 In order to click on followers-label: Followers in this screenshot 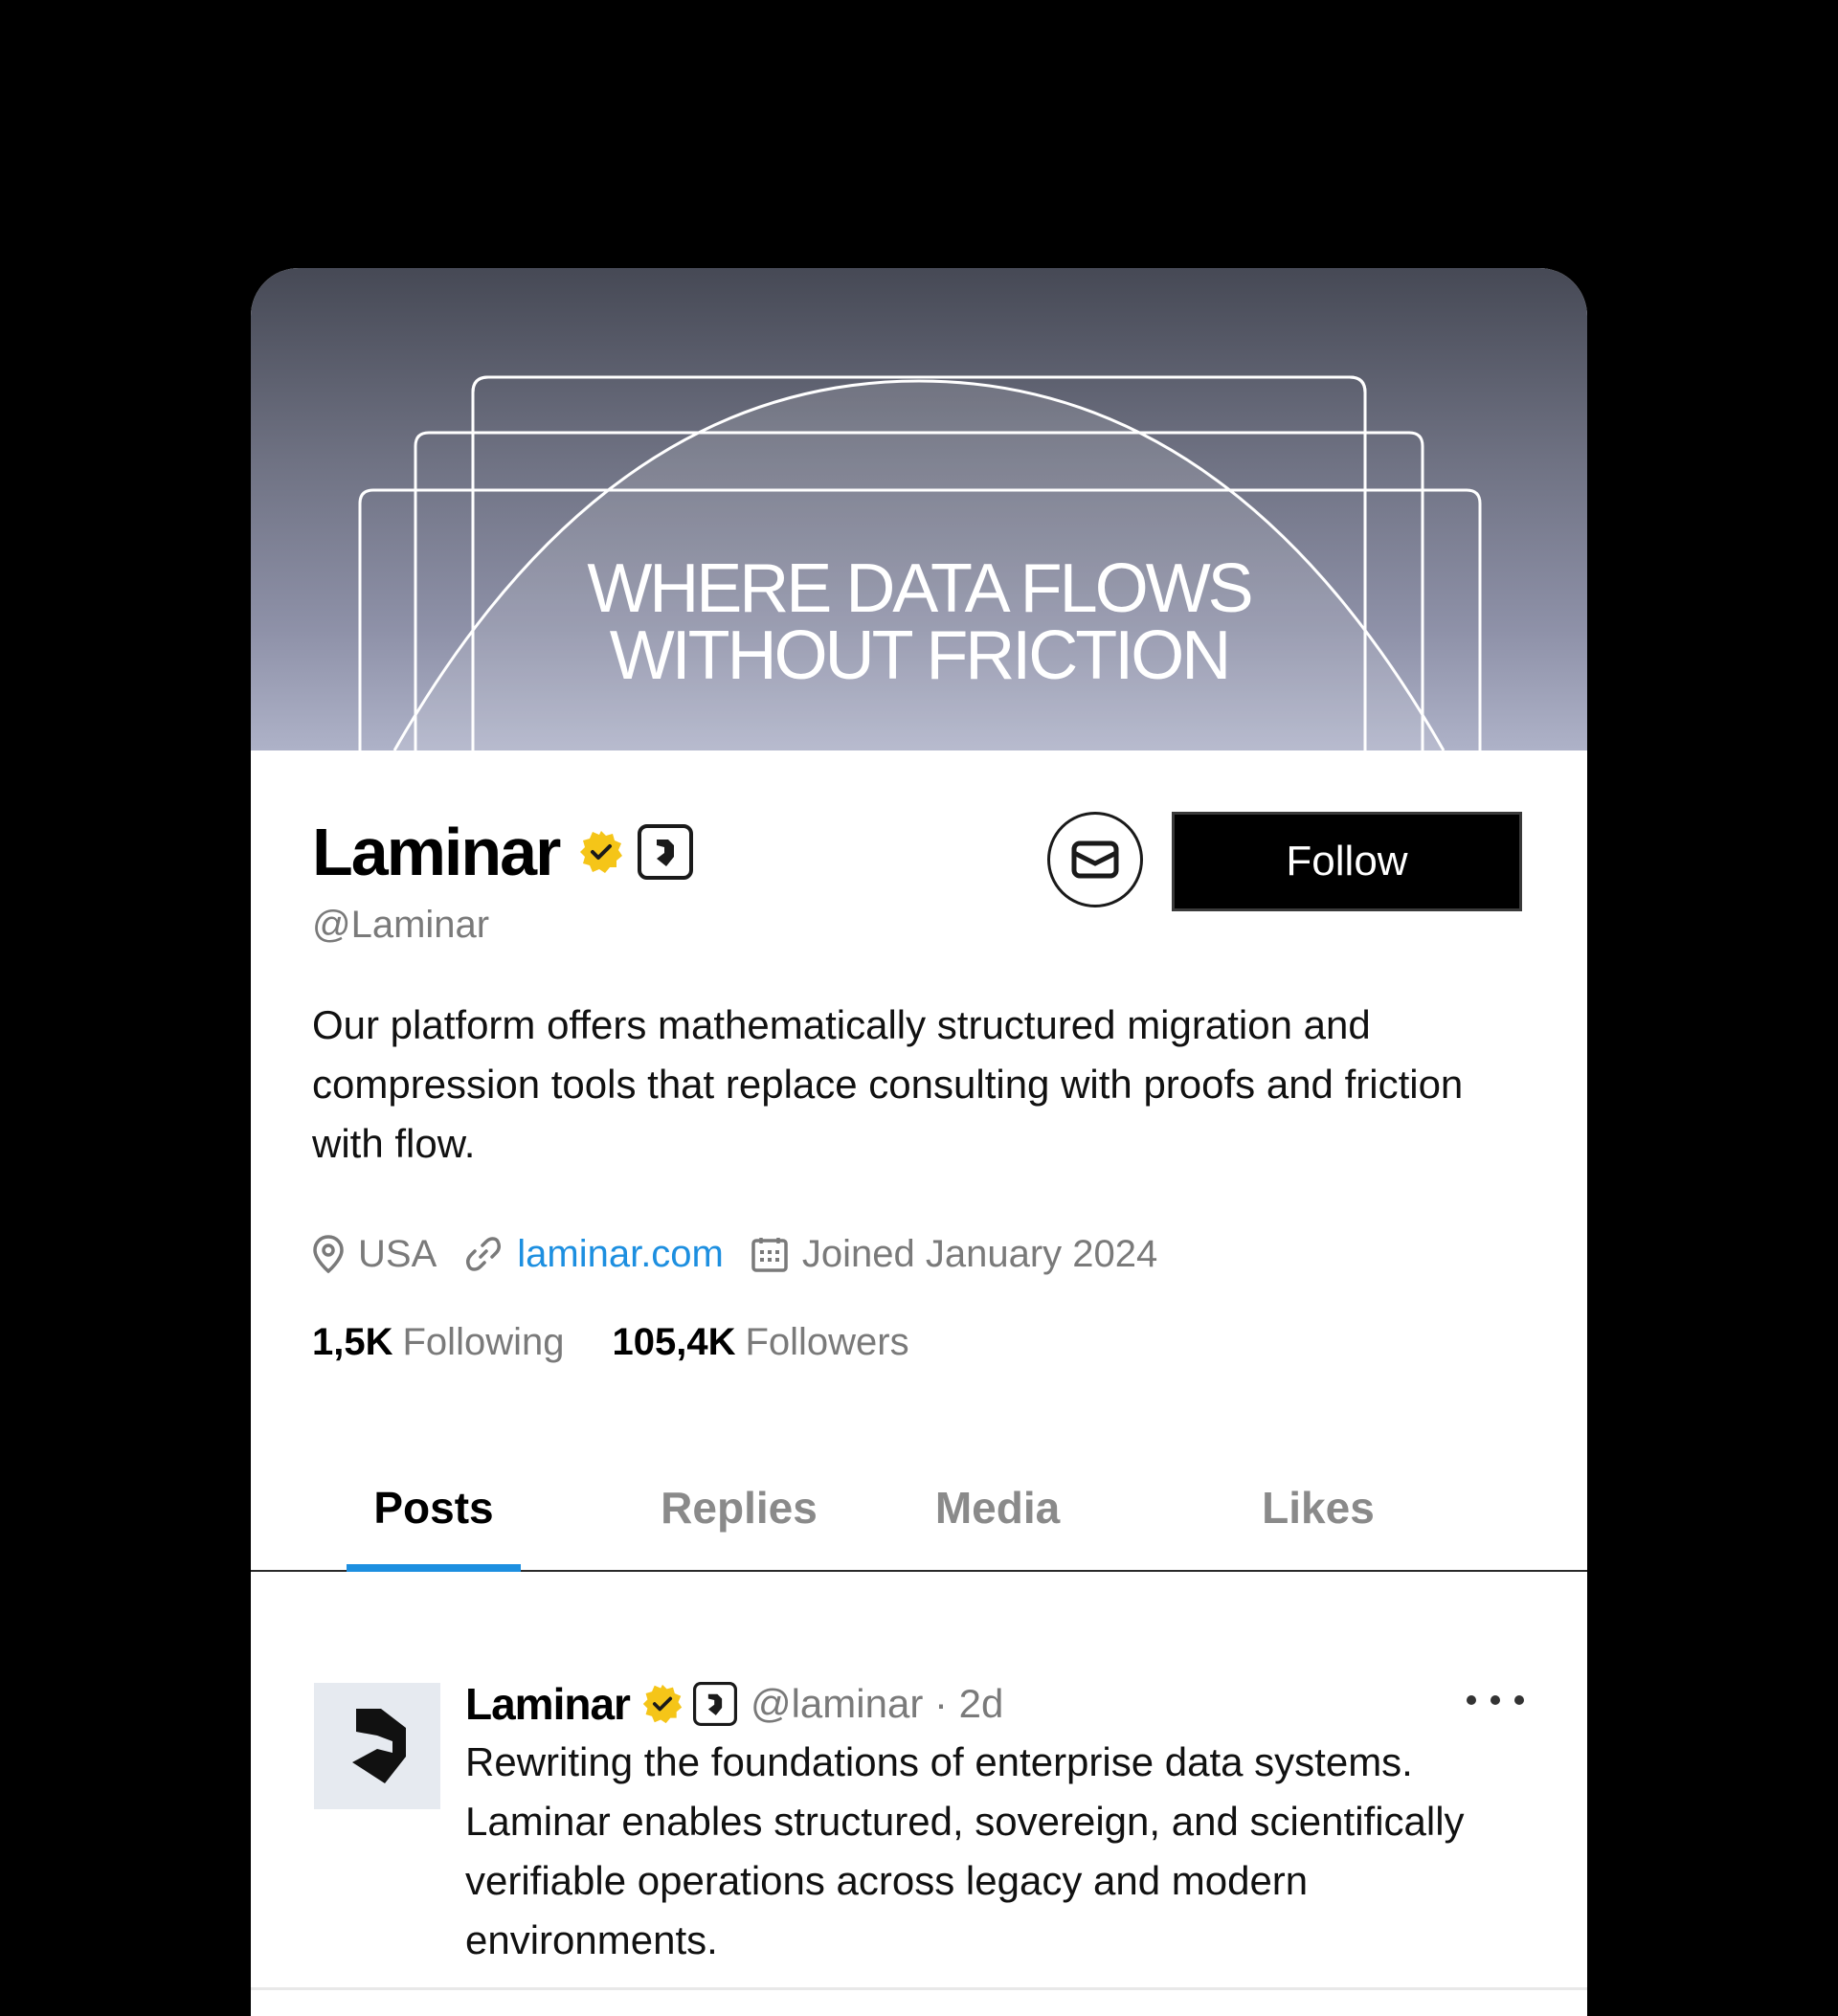, I will do `click(827, 1342)`.